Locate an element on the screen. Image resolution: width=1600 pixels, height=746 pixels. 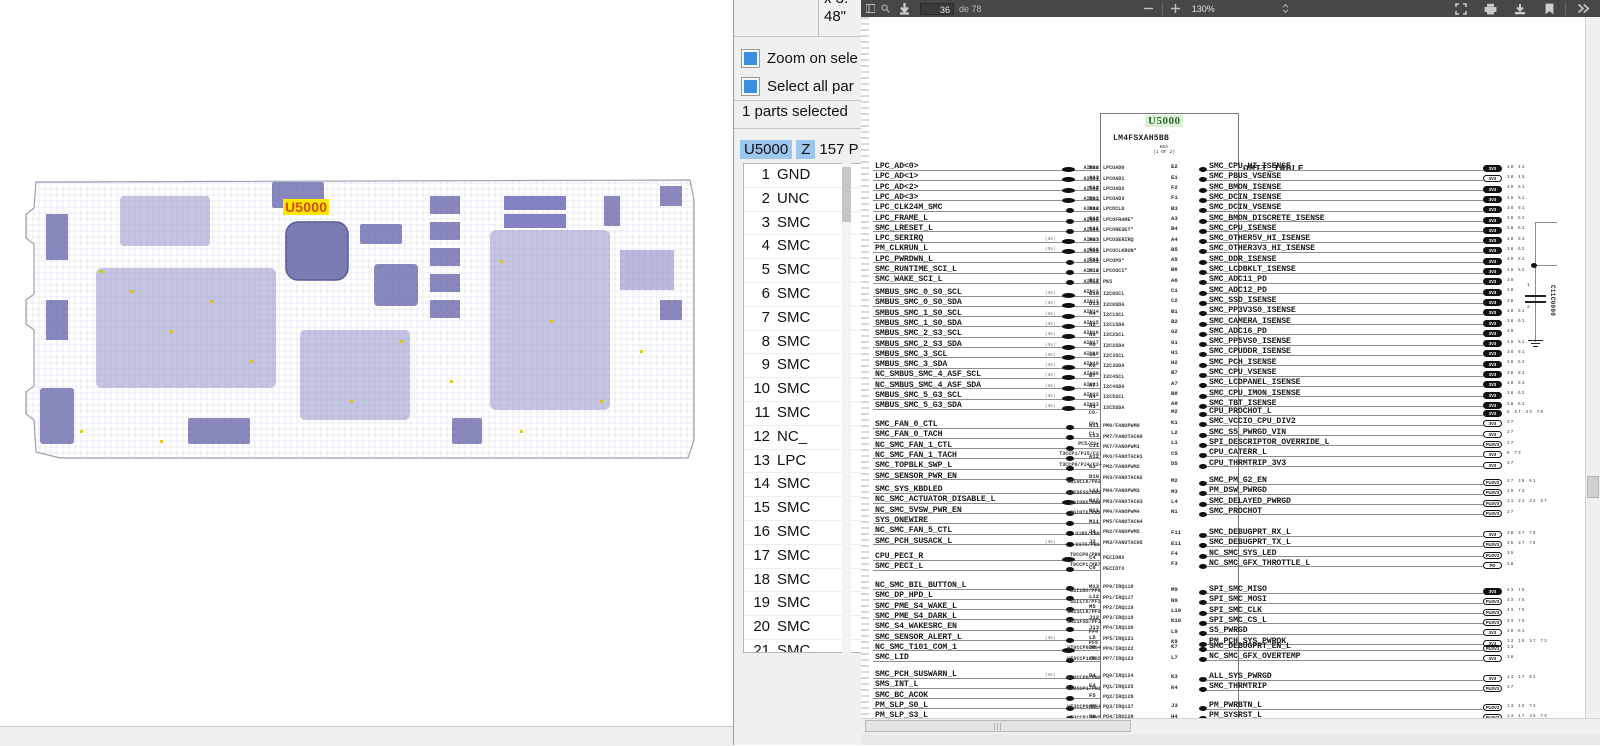
pin-port-name: SSI1TX/PF1 is located at coordinates (1085, 601).